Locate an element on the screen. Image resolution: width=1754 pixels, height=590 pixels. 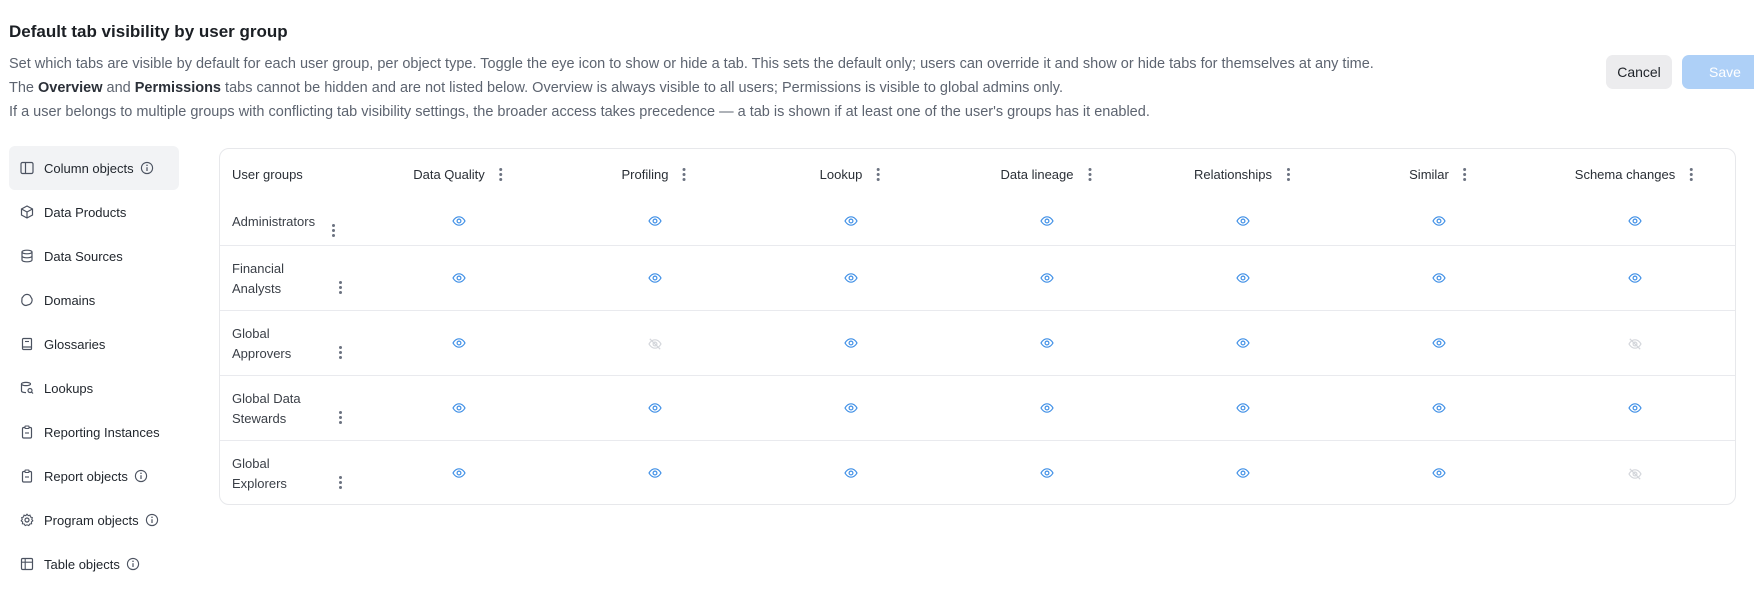
sidebar-item-label: Report objects is located at coordinates (86, 476).